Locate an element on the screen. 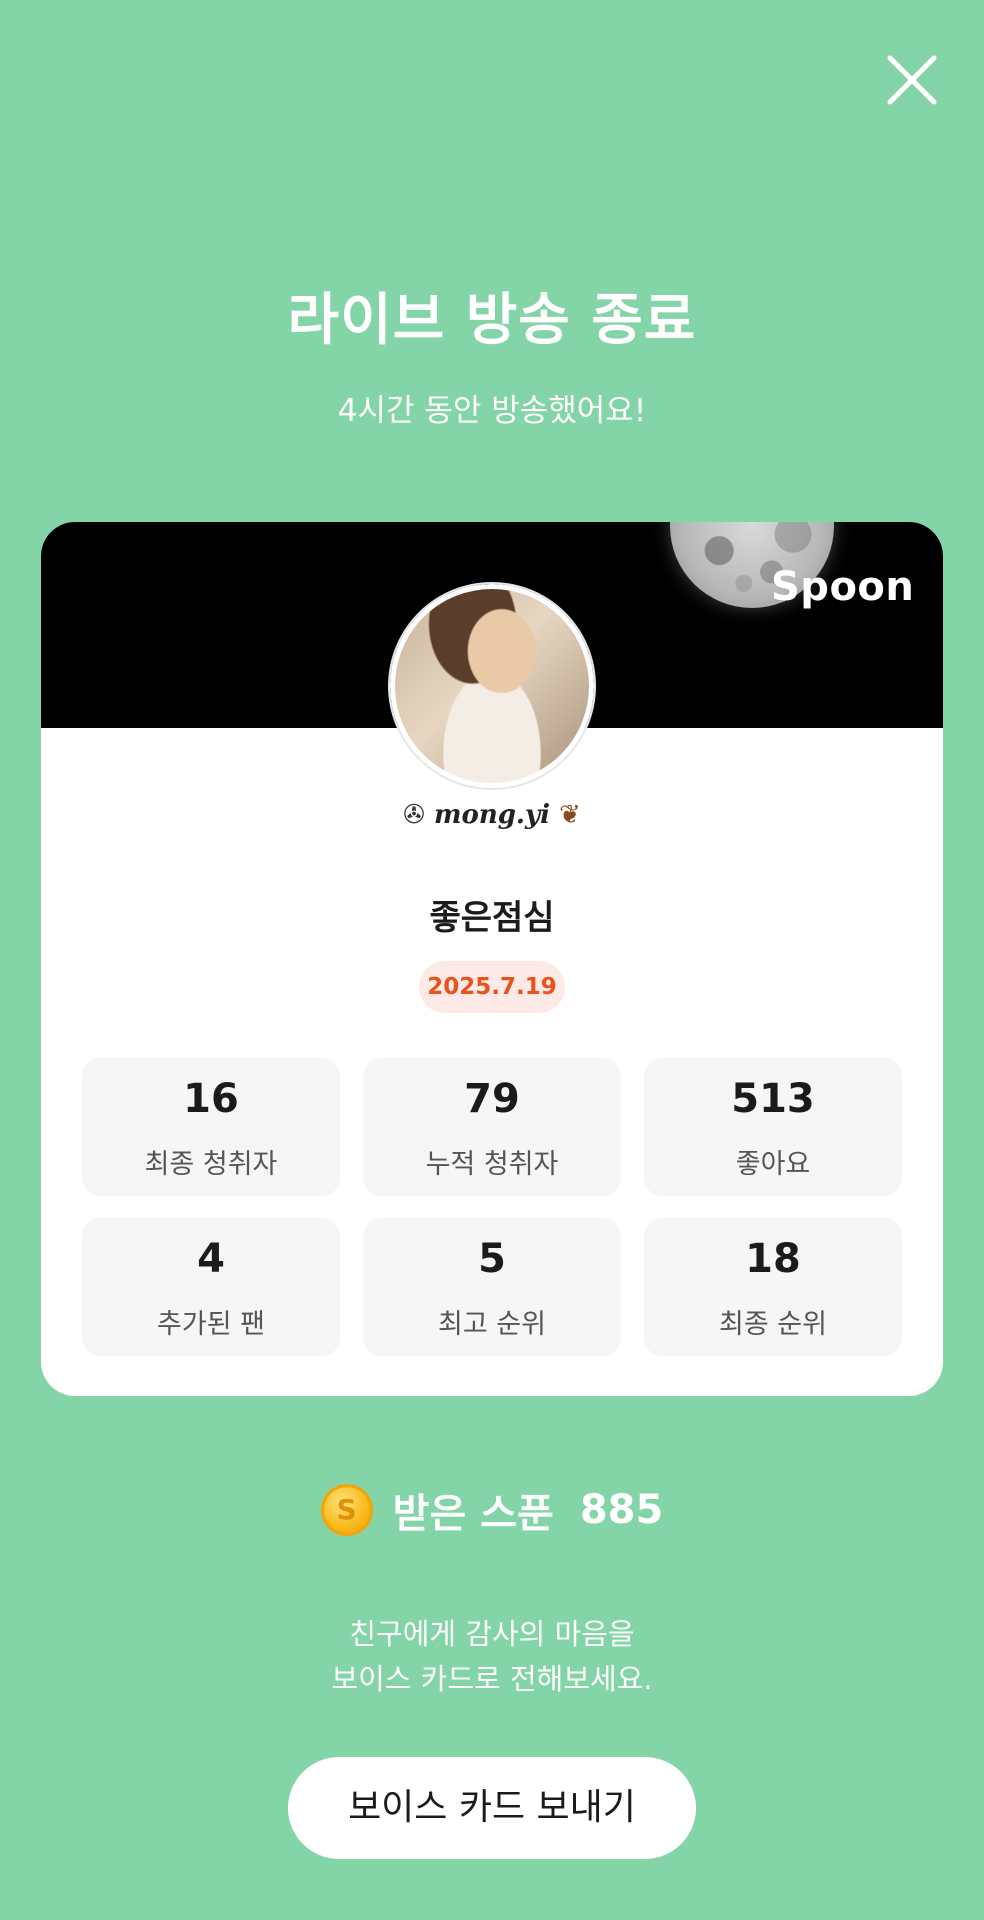  page-title: 라이브 방송 종료 is located at coordinates (492, 320).